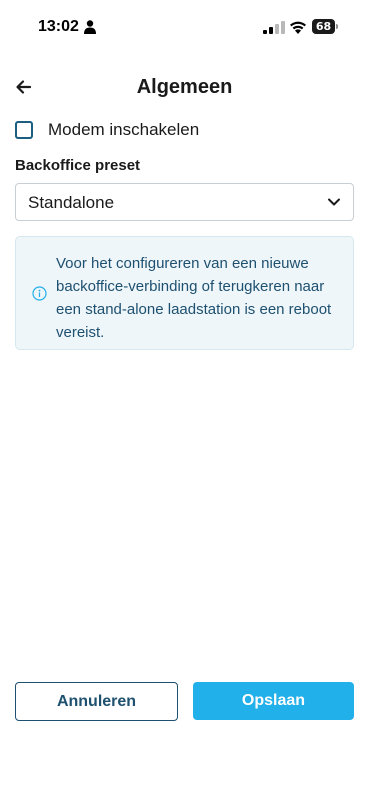  I want to click on cancel-button: Annuleren, so click(96, 701).